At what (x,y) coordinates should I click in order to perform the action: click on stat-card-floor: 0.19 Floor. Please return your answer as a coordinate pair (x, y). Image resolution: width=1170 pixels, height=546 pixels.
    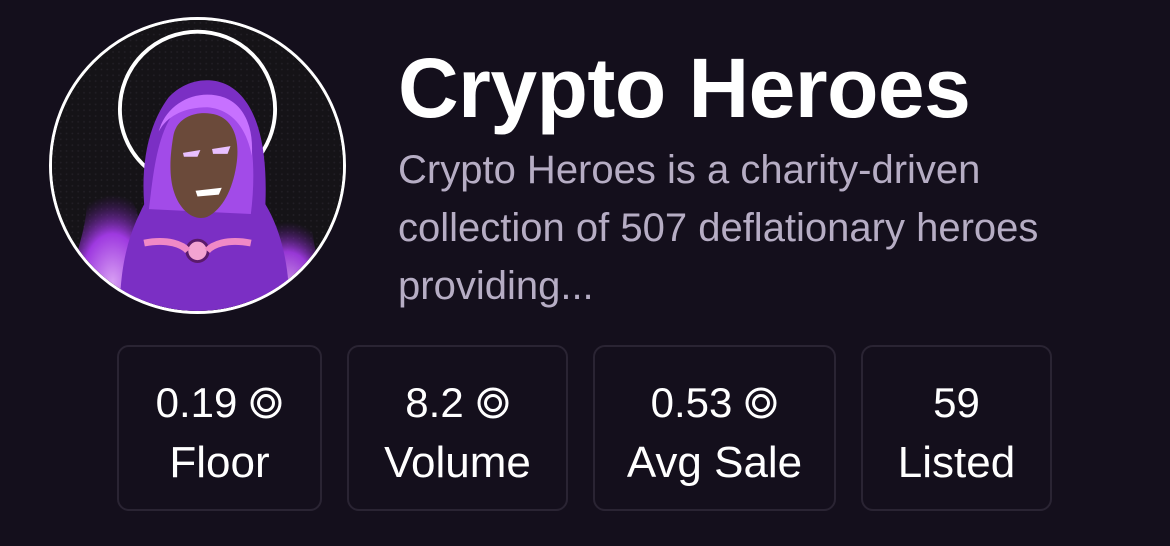
    Looking at the image, I should click on (219, 428).